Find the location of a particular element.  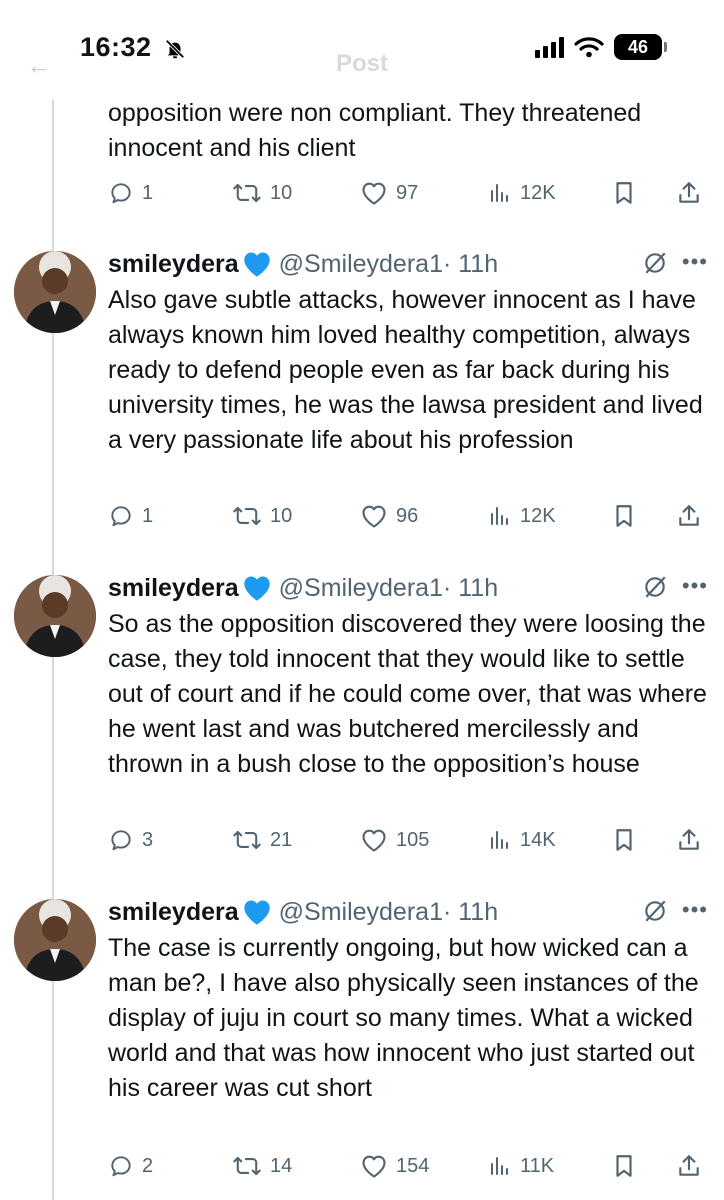

signal-icon is located at coordinates (549, 47).